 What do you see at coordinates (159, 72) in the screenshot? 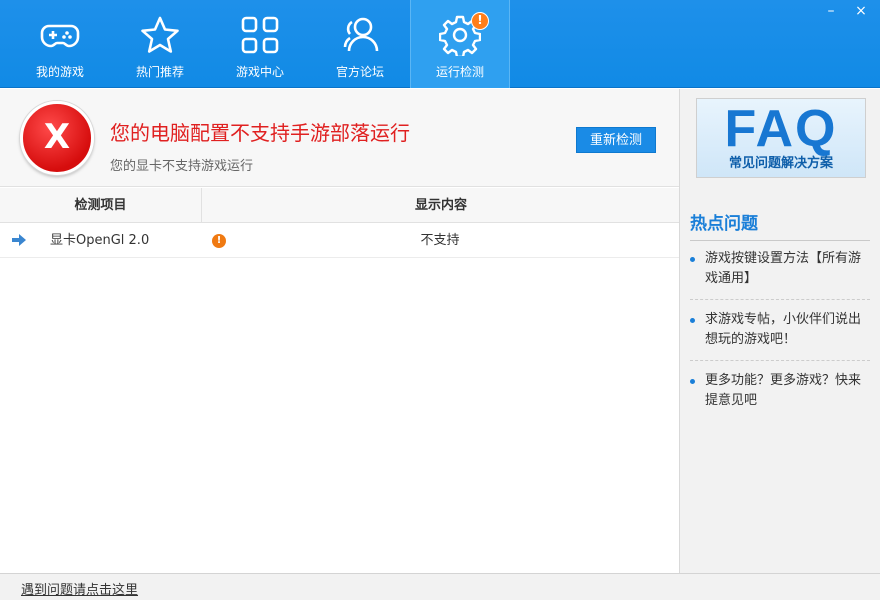
I see `nav-label-hot-recommend: 热门推荐` at bounding box center [159, 72].